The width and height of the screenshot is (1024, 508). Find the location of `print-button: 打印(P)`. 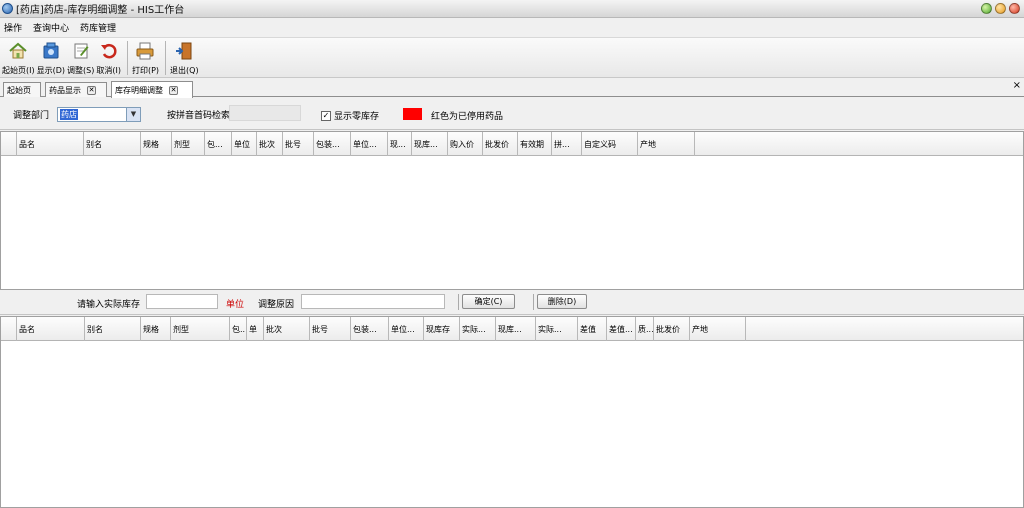

print-button: 打印(P) is located at coordinates (145, 58).